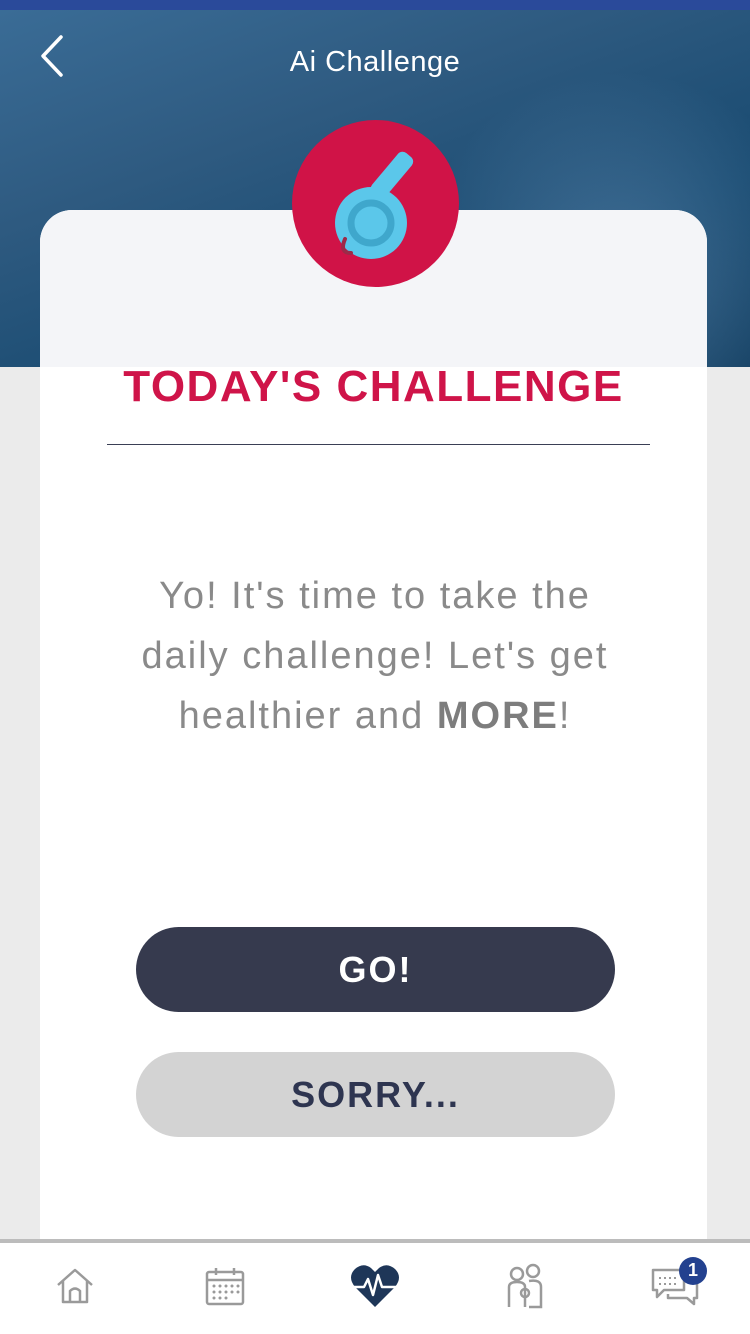  What do you see at coordinates (497, 716) in the screenshot?
I see `message-emphasis: MORE` at bounding box center [497, 716].